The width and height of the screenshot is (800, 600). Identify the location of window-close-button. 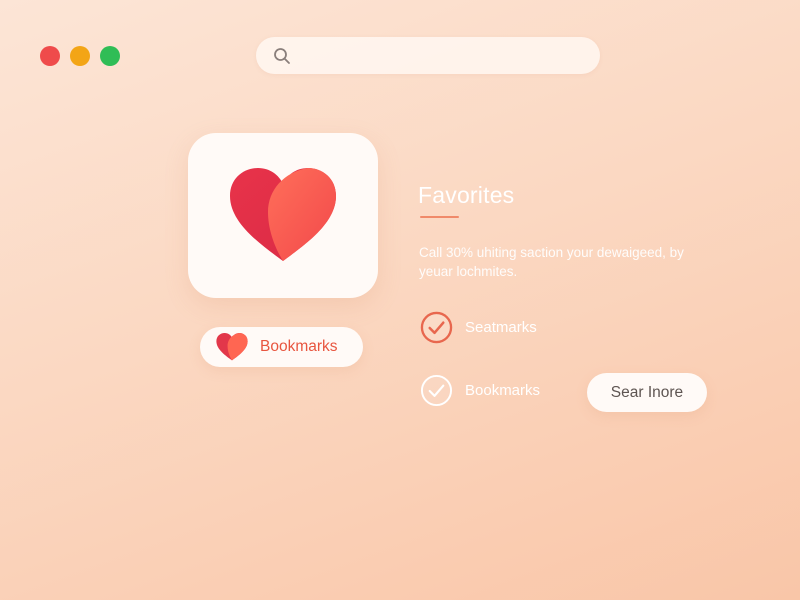
(50, 56).